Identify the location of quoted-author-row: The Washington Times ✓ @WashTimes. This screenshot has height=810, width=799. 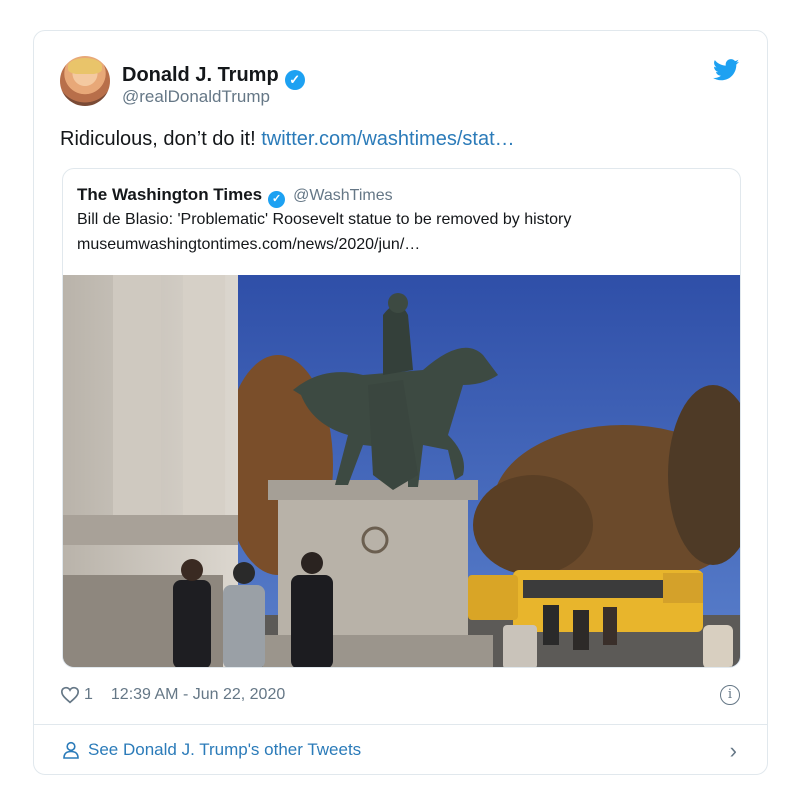
(235, 196).